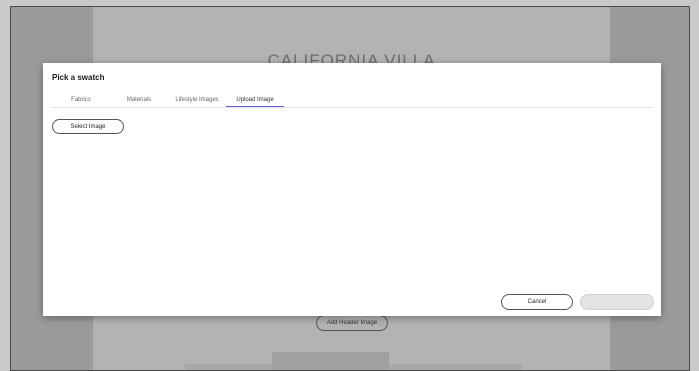 This screenshot has width=699, height=371. What do you see at coordinates (330, 361) in the screenshot?
I see `content-block` at bounding box center [330, 361].